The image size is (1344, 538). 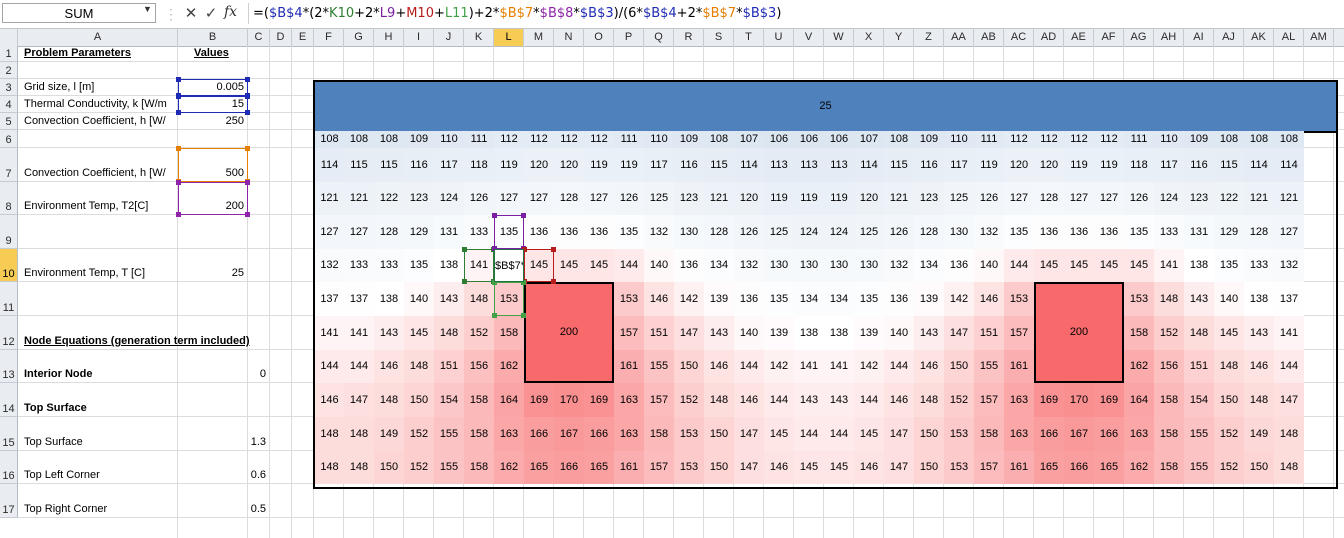 I want to click on column-header-i: I, so click(x=419, y=37).